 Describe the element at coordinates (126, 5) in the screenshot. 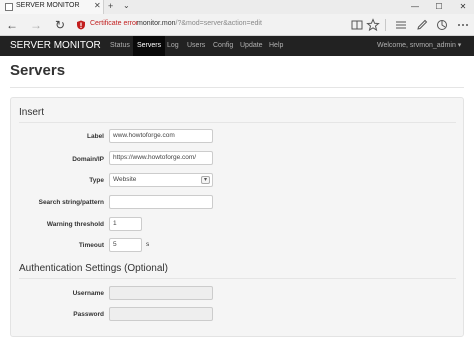

I see `tab-list-chevron-icon: ⌄` at that location.